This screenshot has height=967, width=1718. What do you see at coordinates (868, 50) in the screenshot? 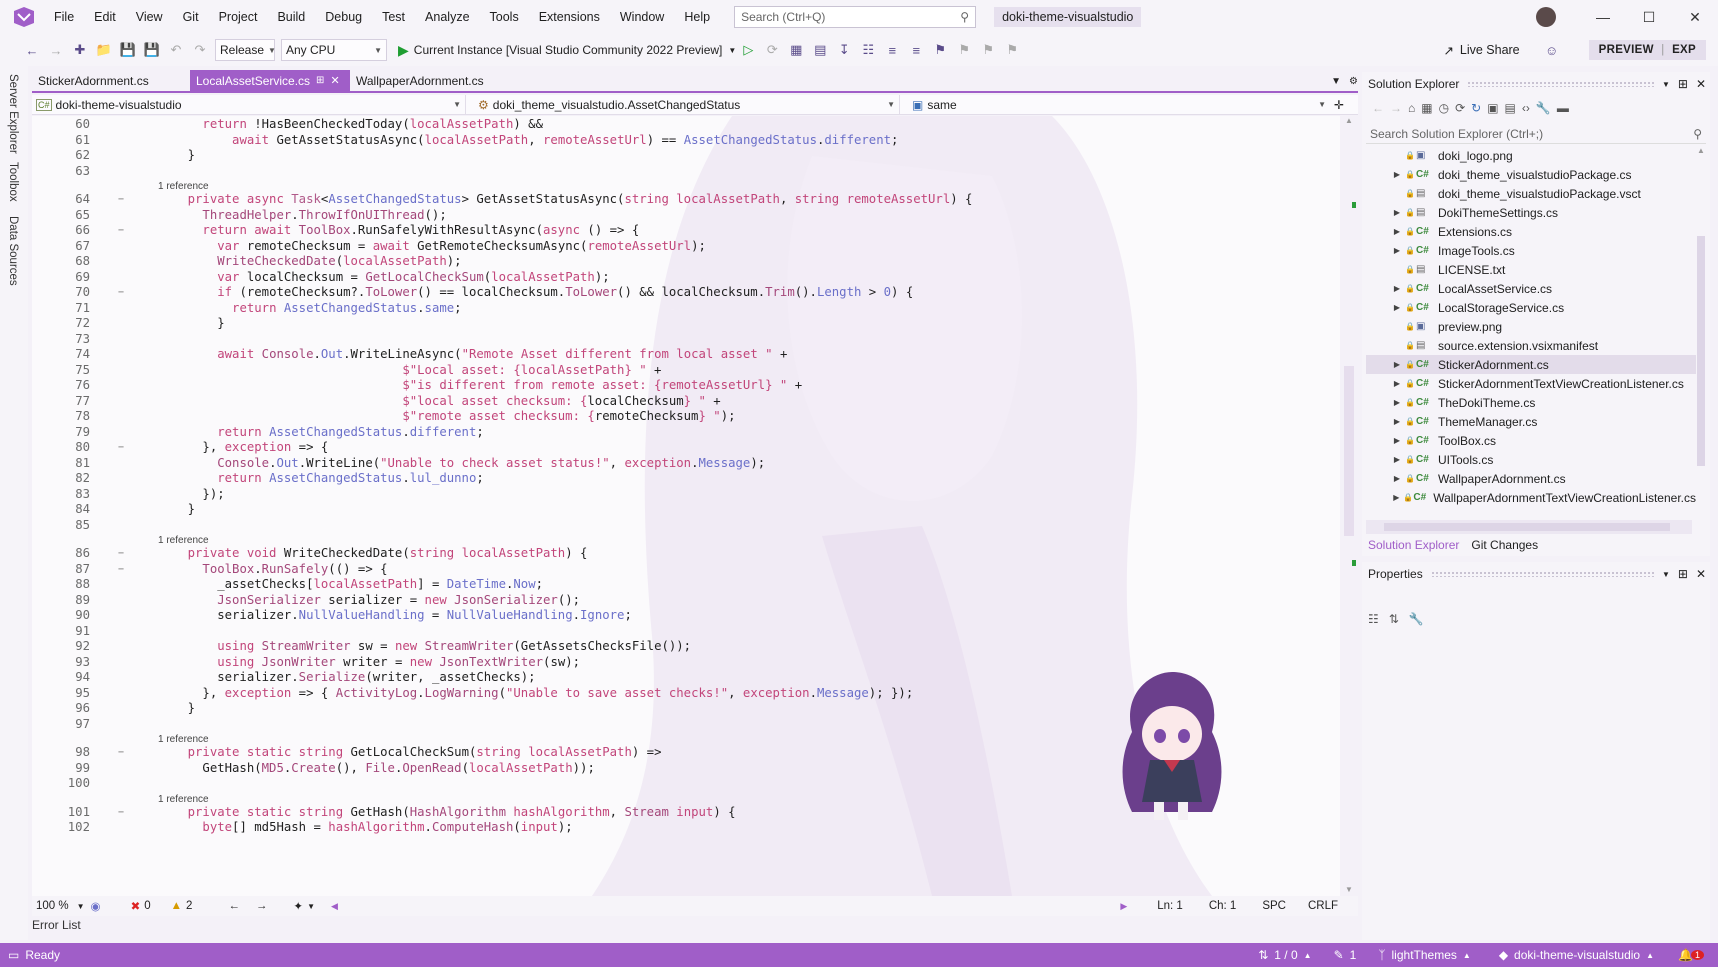
I see `diagnostics-icon: ☷` at bounding box center [868, 50].